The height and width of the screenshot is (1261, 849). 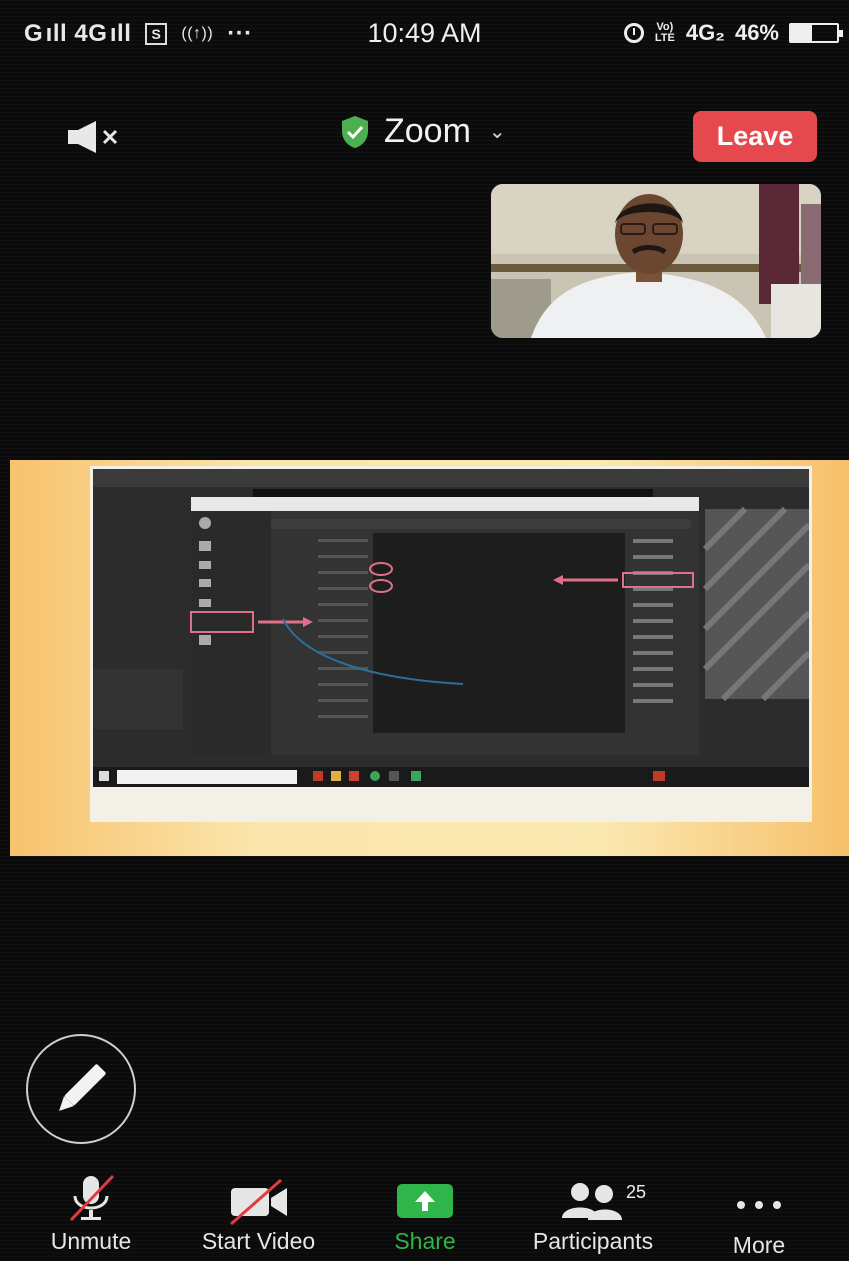 I want to click on network-type: 4G₂, so click(x=705, y=32).